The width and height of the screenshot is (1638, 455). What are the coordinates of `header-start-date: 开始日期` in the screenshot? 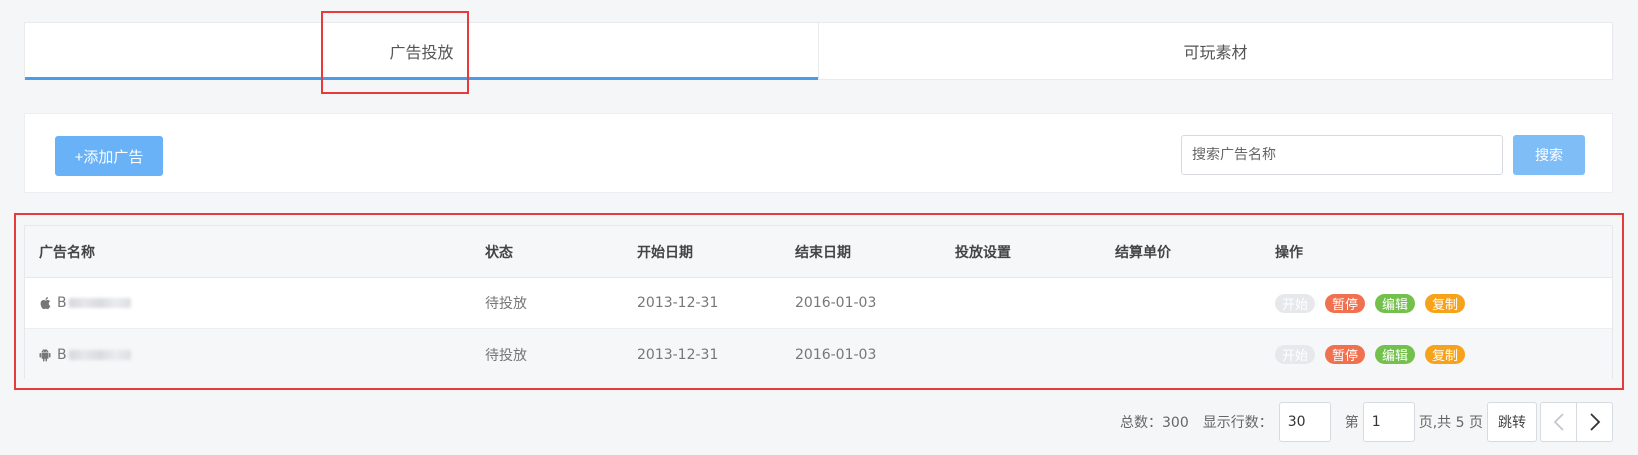 It's located at (665, 252).